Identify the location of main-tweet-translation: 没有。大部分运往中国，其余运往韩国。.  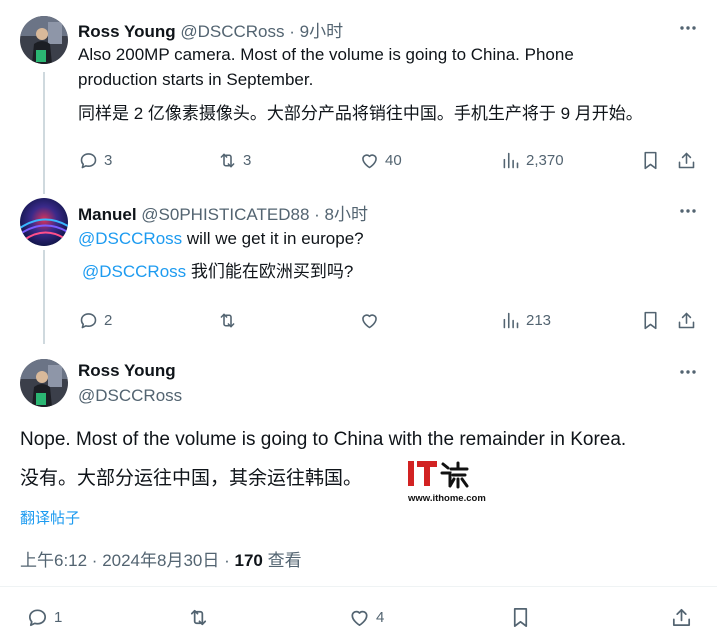
(191, 478).